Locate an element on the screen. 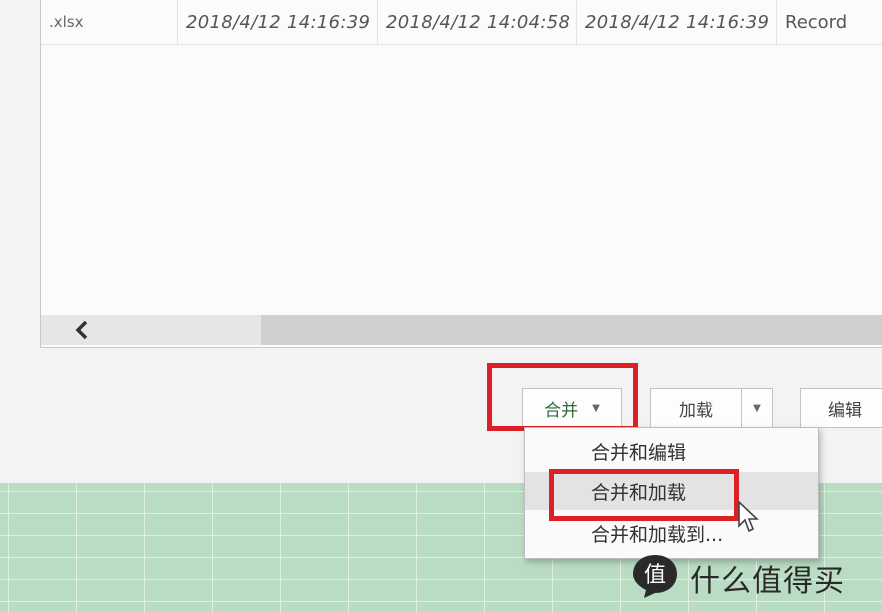 Image resolution: width=882 pixels, height=612 pixels. cell-extension: .xlsx is located at coordinates (109, 22).